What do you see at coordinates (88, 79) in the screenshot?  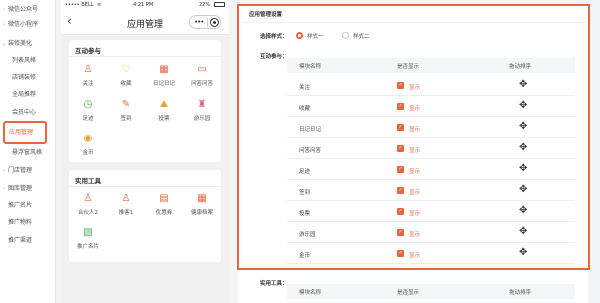 I see `tile-follow: ♙ 关注` at bounding box center [88, 79].